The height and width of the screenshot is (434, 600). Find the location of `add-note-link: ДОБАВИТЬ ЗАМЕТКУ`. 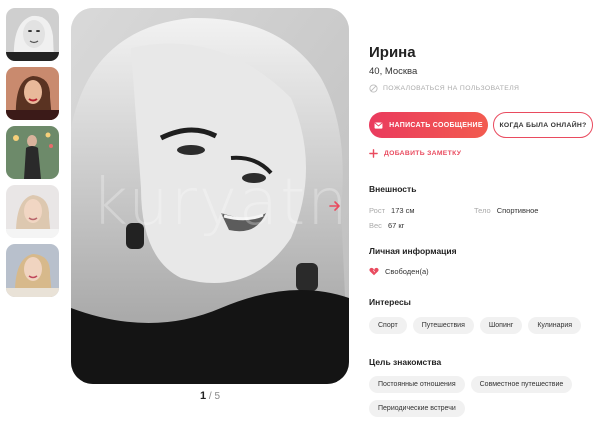

add-note-link: ДОБАВИТЬ ЗАМЕТКУ is located at coordinates (415, 153).